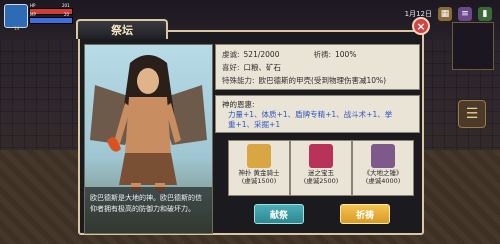 The image size is (500, 244). Describe the element at coordinates (238, 80) in the screenshot. I see `special-ability-label: 特殊能力:` at that location.